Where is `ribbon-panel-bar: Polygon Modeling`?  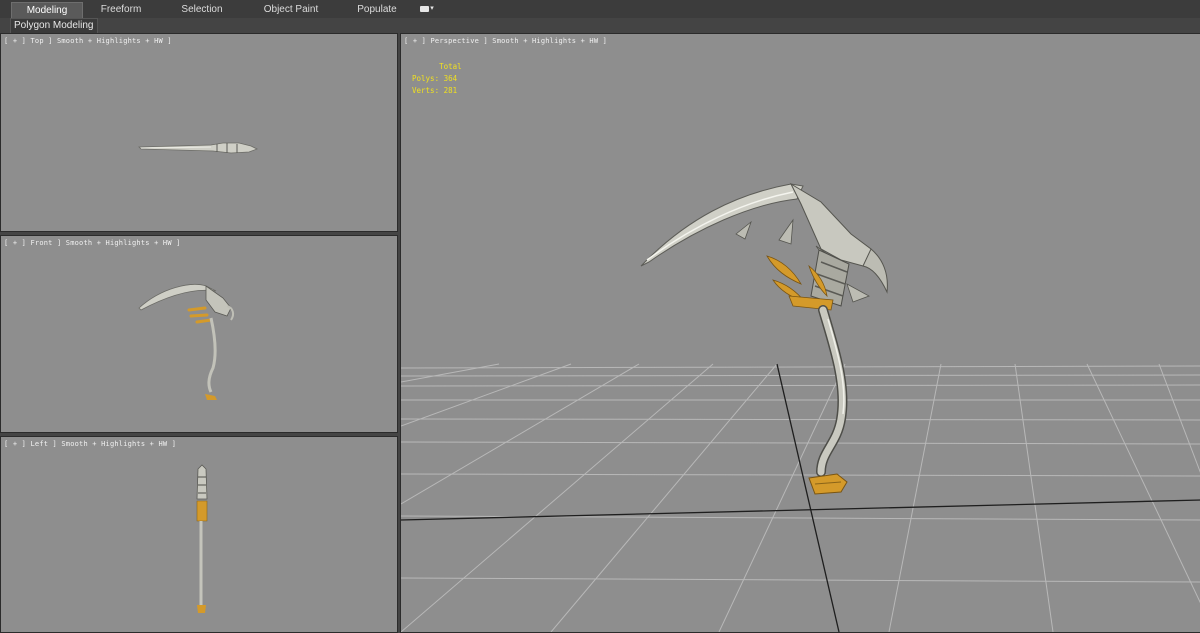
ribbon-panel-bar: Polygon Modeling is located at coordinates (600, 26).